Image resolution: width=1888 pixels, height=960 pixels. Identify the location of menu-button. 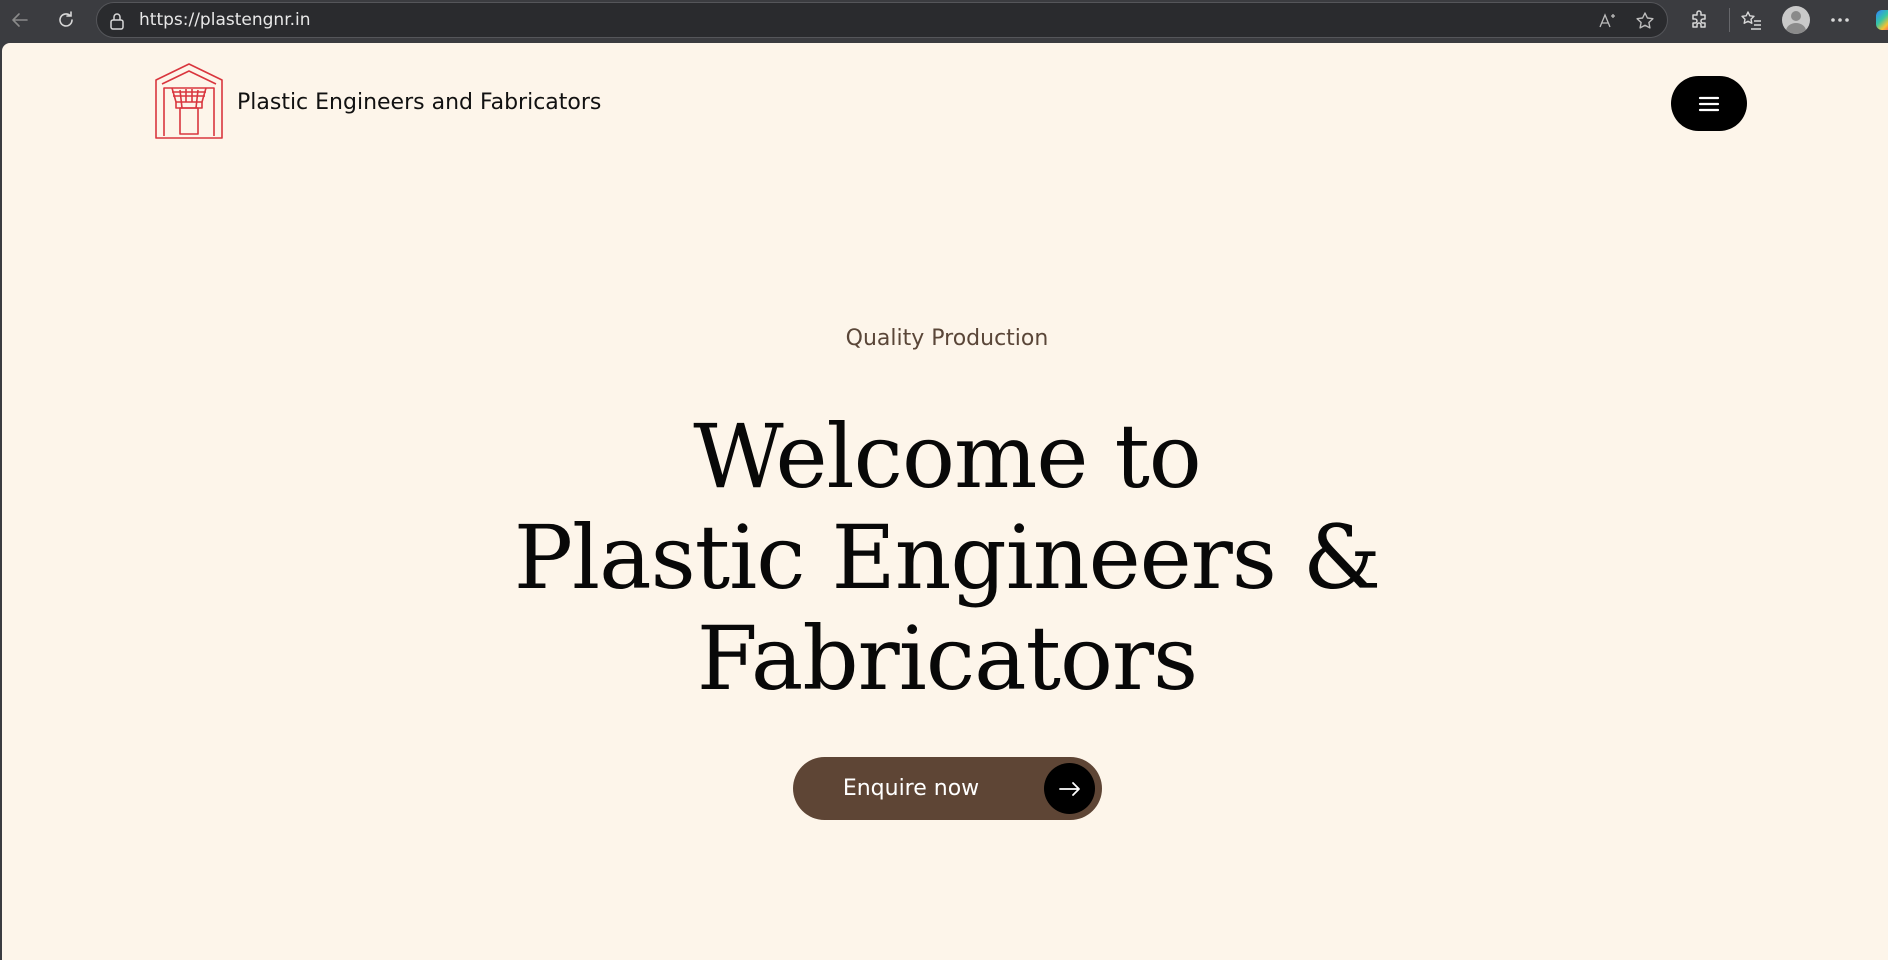
(1709, 103).